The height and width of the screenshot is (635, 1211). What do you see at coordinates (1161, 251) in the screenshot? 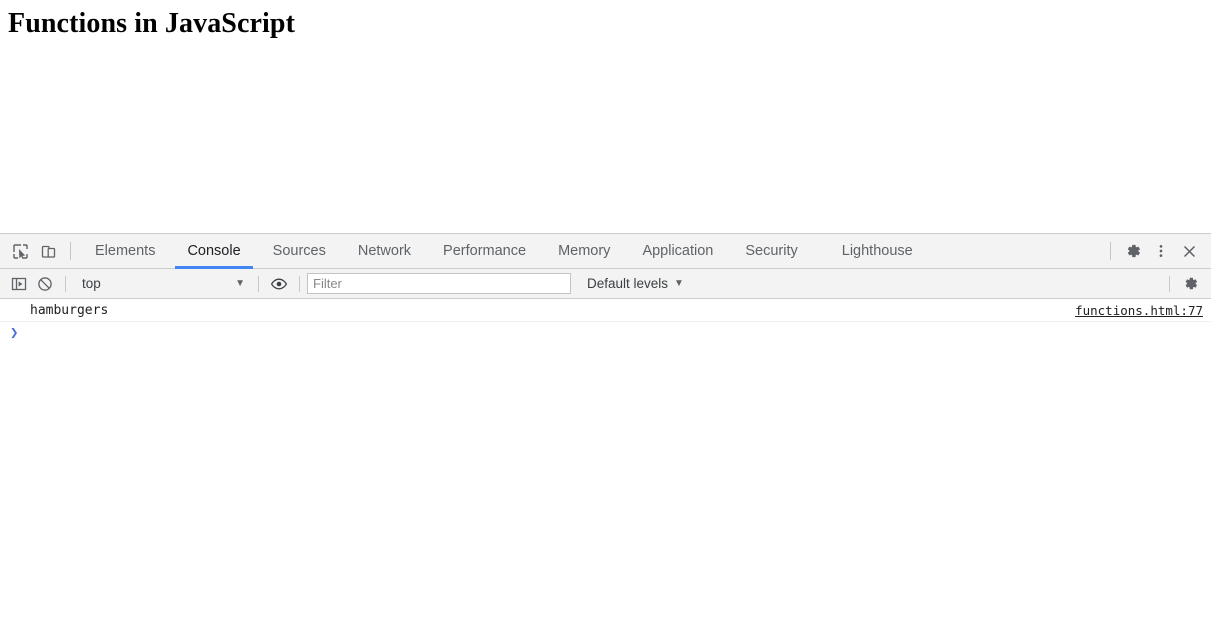
I see `kebab-menu-icon` at bounding box center [1161, 251].